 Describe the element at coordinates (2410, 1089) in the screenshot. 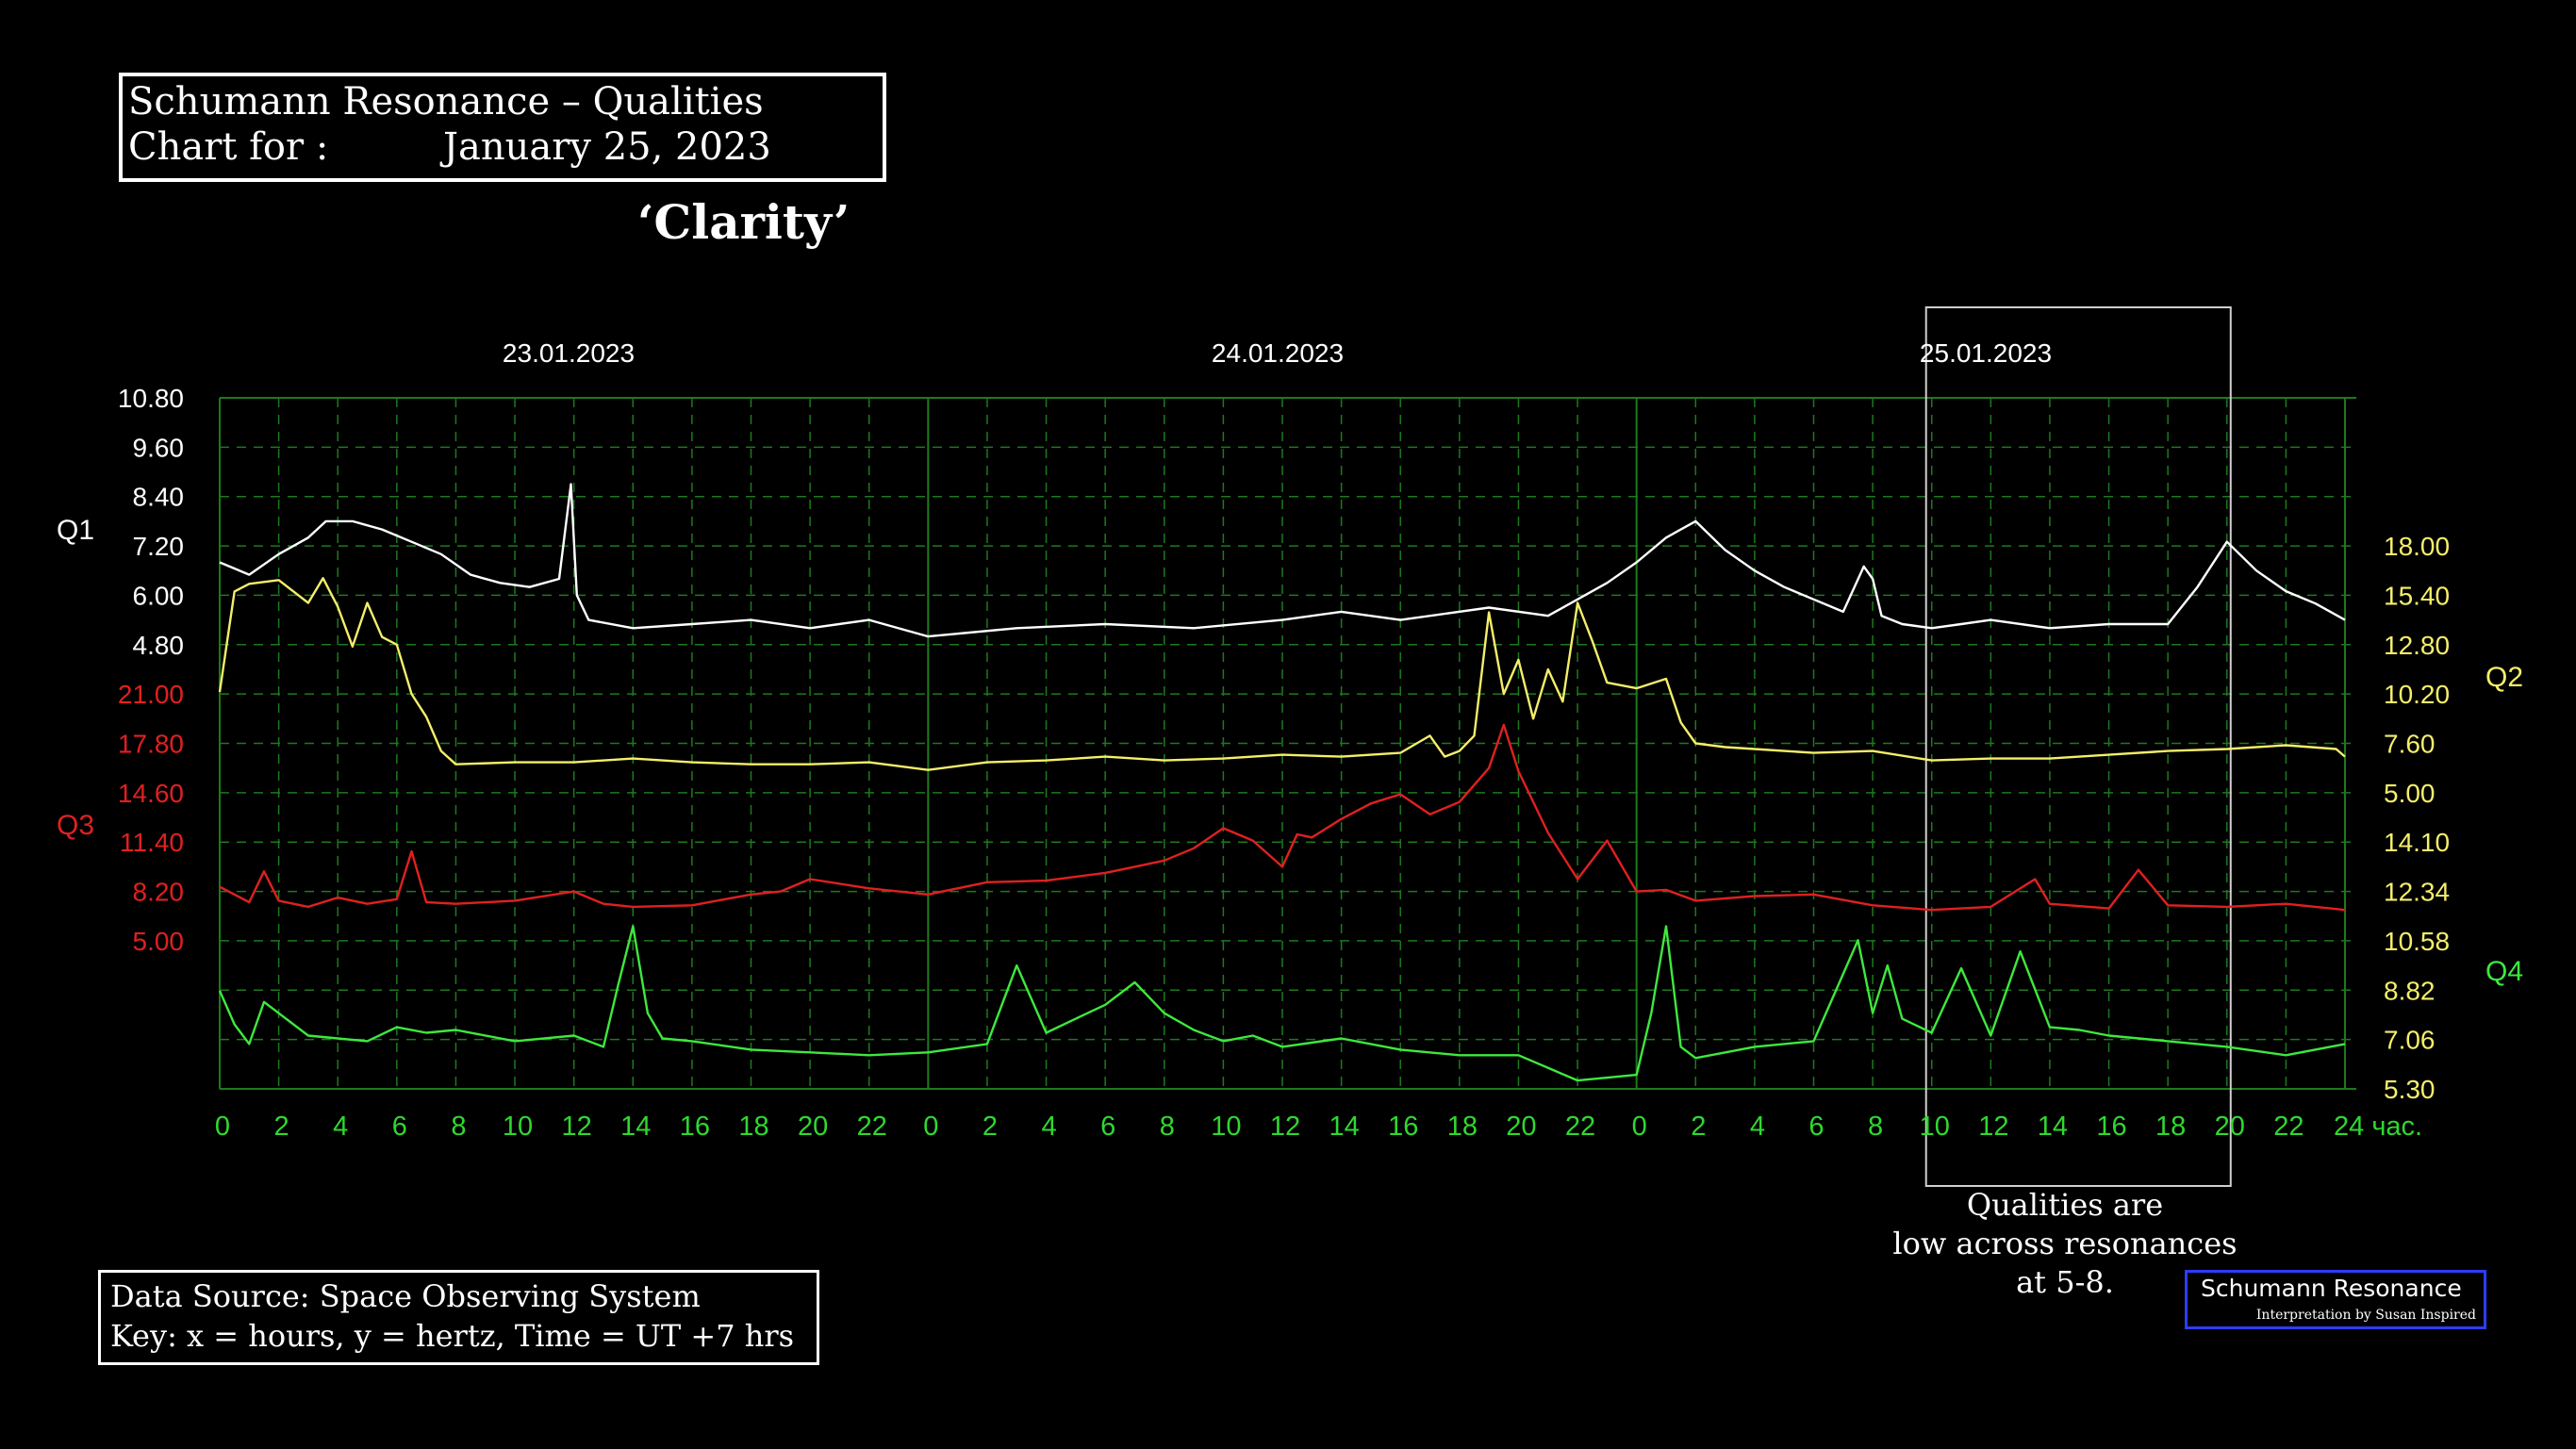

I see `y-tick-q4: 5.30` at that location.